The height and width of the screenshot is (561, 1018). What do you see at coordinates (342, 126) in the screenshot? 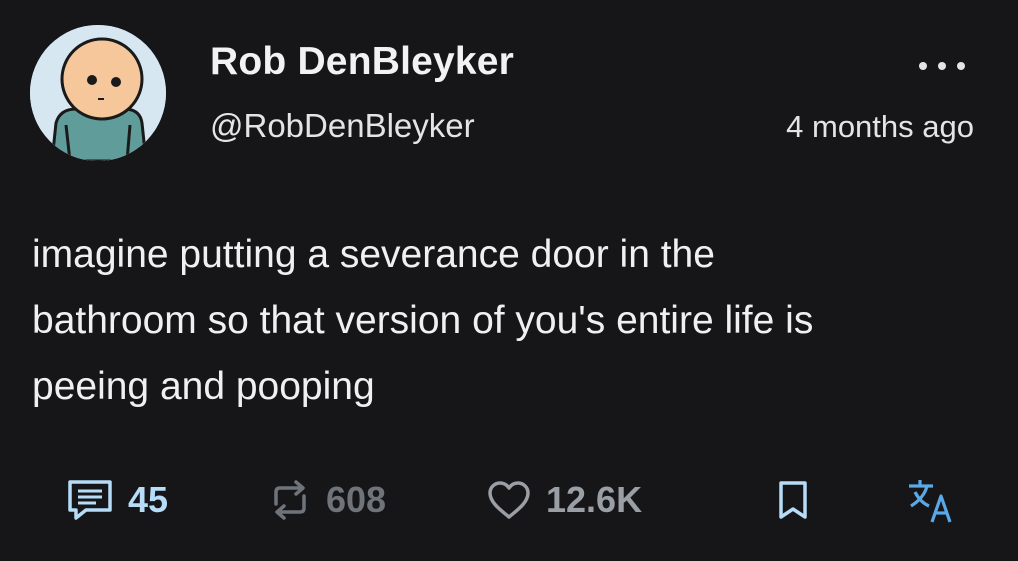
I see `author-handle: @RobDenBleyker` at bounding box center [342, 126].